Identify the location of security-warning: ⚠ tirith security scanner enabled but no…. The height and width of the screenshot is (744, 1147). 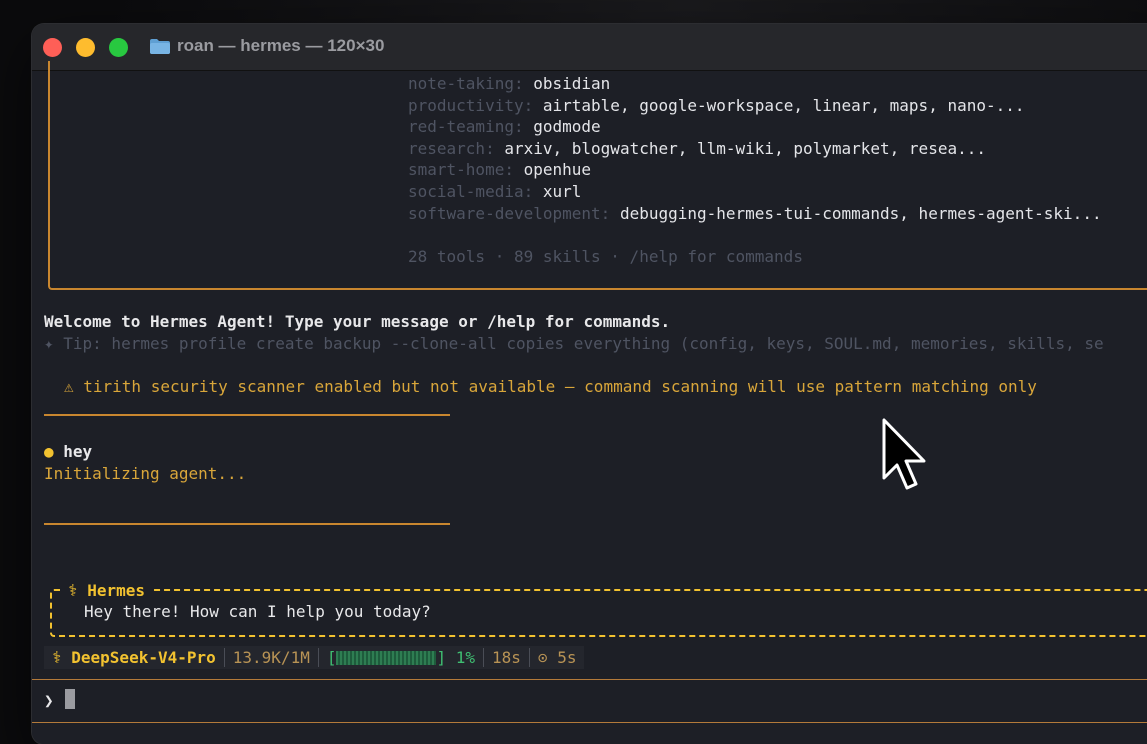
(550, 387).